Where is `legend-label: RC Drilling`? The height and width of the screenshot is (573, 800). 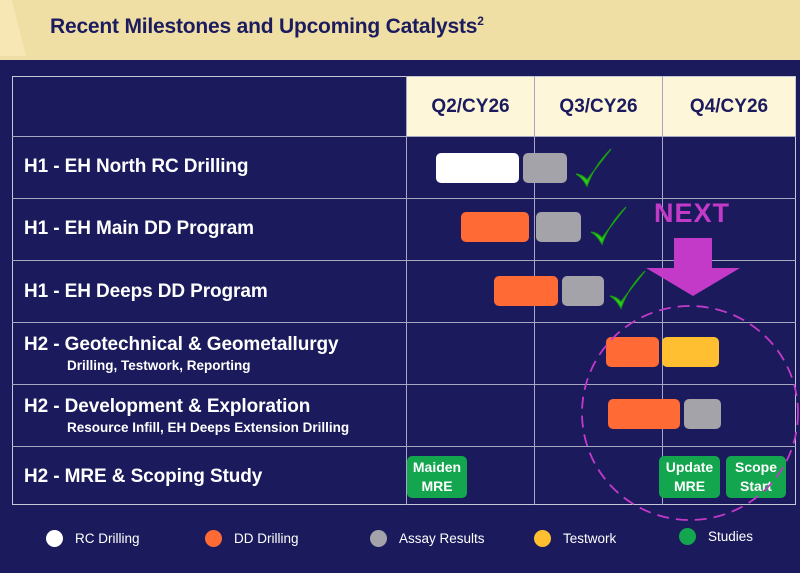
legend-label: RC Drilling is located at coordinates (107, 538).